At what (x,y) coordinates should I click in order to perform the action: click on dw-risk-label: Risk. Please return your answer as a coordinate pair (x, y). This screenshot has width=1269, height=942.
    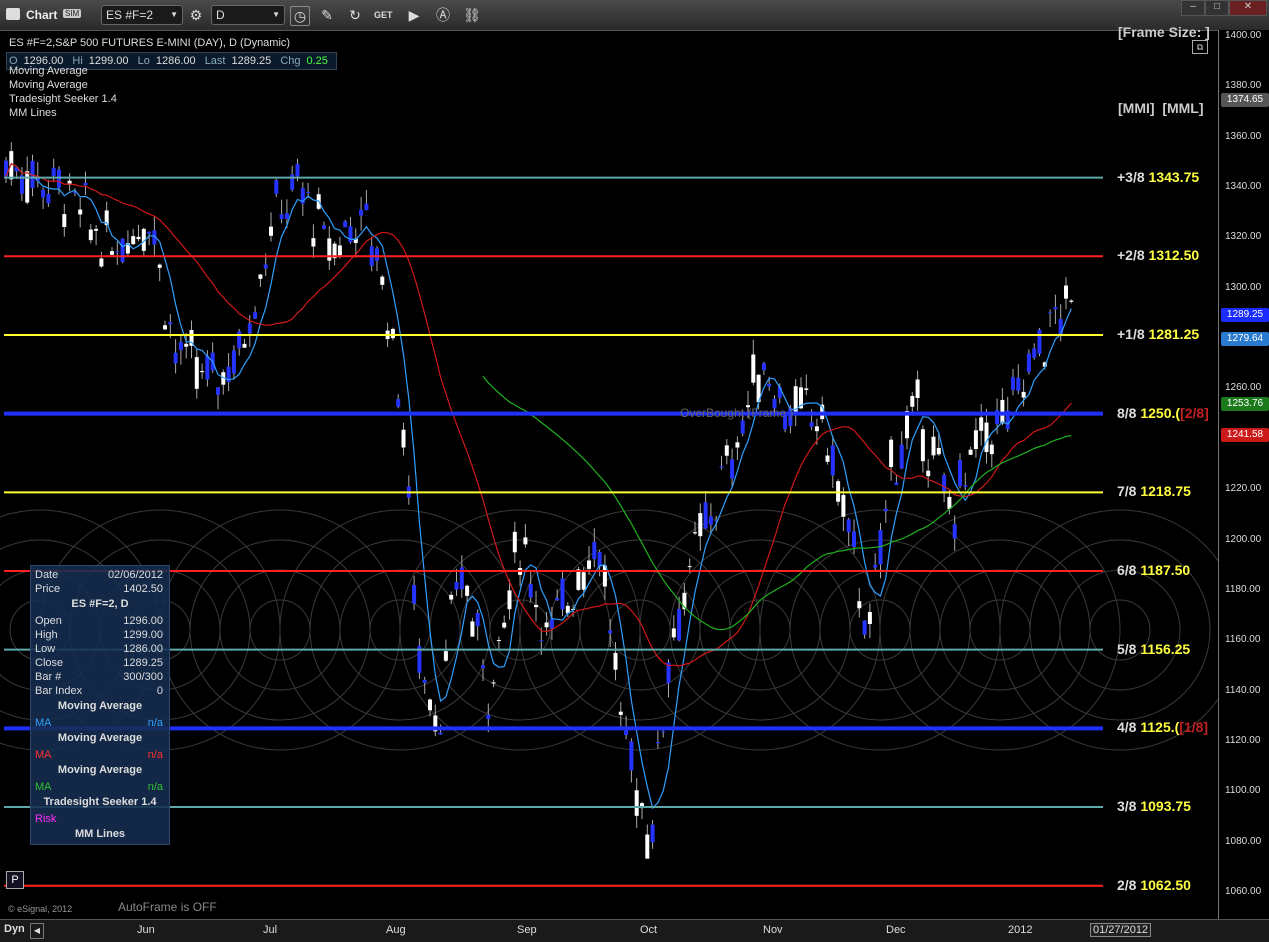
    Looking at the image, I should click on (46, 819).